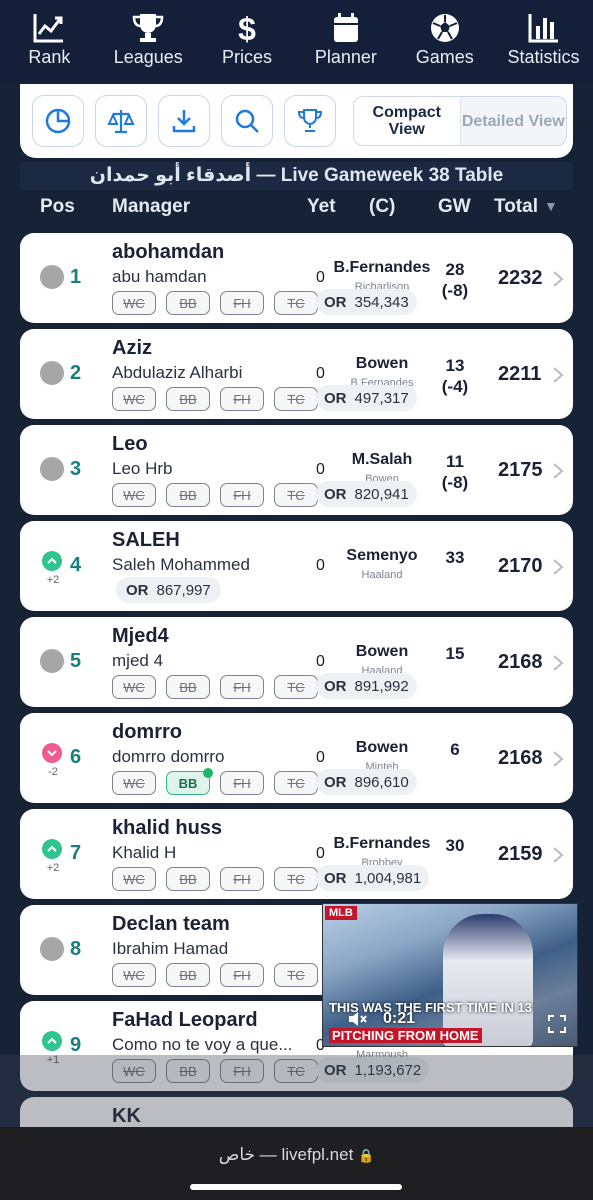 The height and width of the screenshot is (1200, 593). I want to click on header-manager: Manager, so click(151, 207).